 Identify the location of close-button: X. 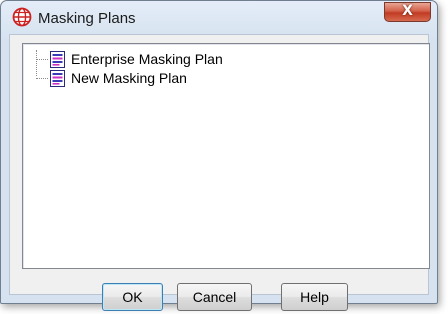
(407, 12).